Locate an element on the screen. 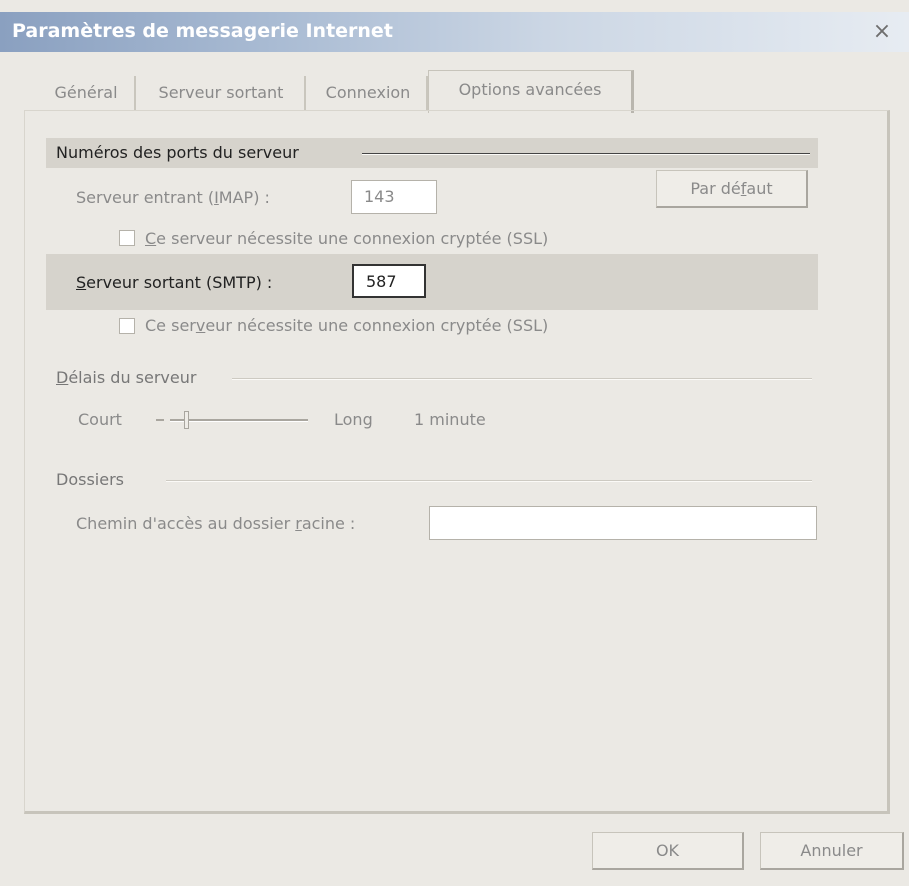 This screenshot has height=886, width=909. incoming-server-label: Serveur entrant (IMAP) : is located at coordinates (173, 197).